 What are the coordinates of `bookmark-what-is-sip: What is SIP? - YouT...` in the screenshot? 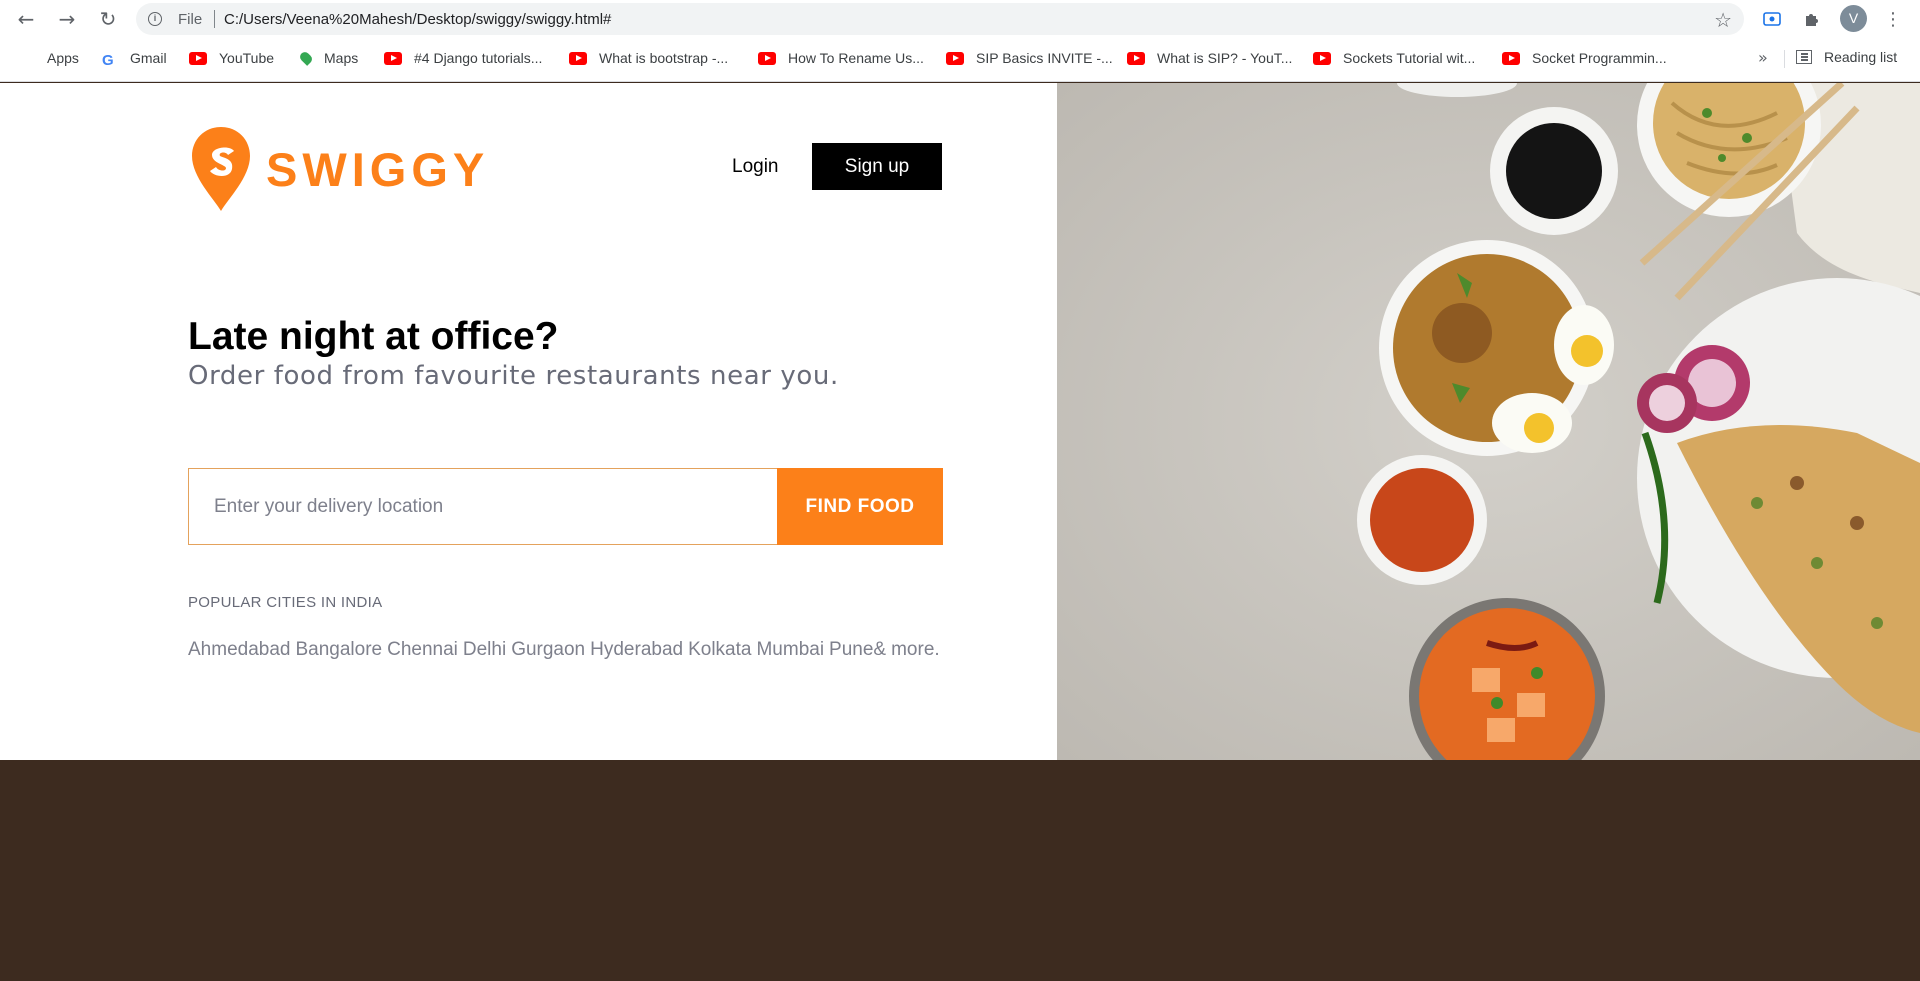 It's located at (1209, 58).